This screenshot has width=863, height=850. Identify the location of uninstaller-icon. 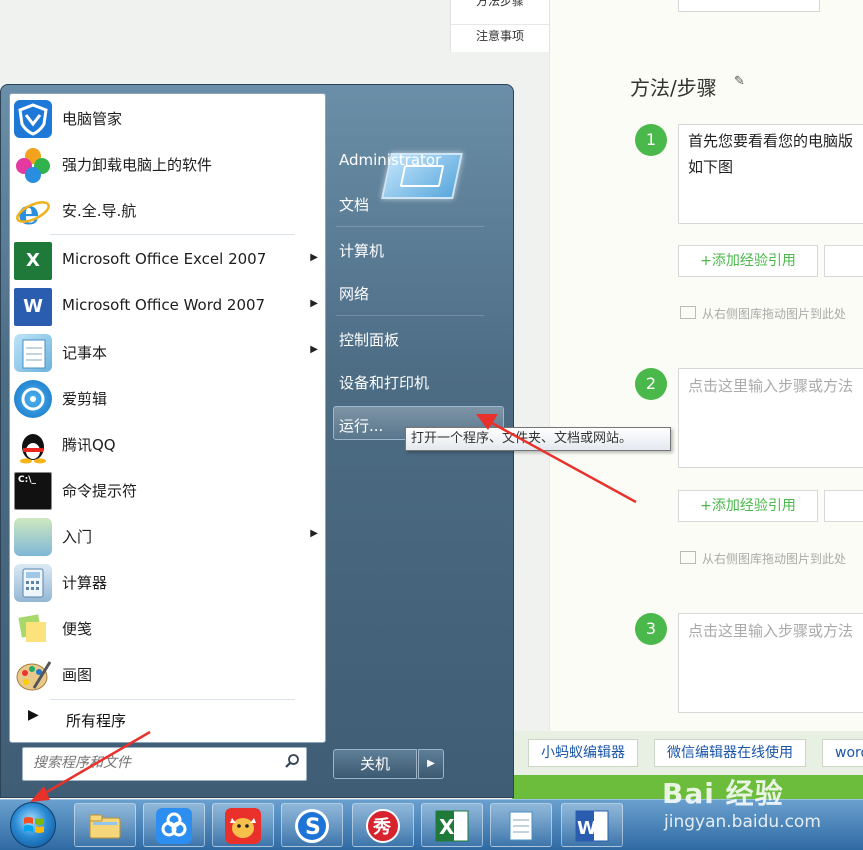
(33, 165).